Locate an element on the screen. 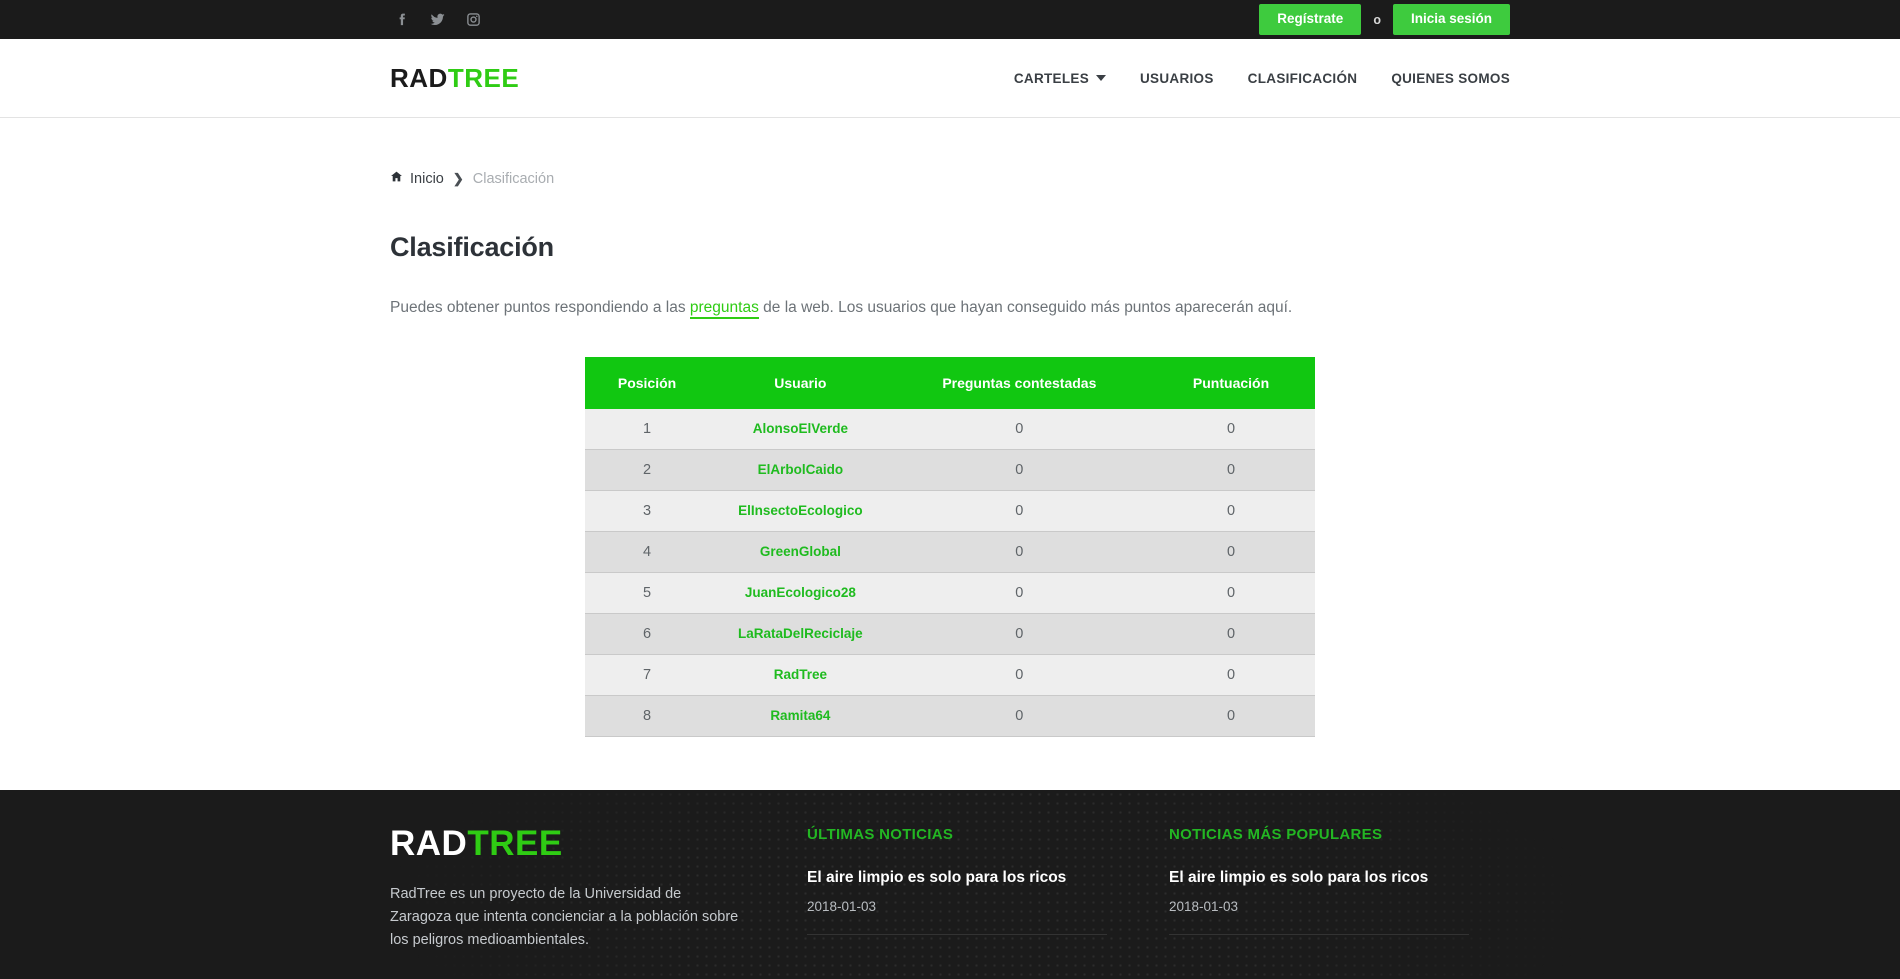  cell-usuario: Ramita64 is located at coordinates (800, 716).